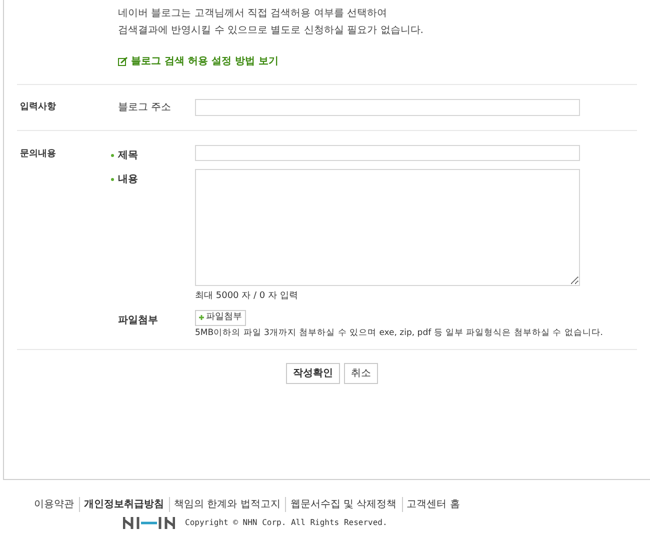 Image resolution: width=650 pixels, height=541 pixels. I want to click on section-heading: 문의내용, so click(38, 154).